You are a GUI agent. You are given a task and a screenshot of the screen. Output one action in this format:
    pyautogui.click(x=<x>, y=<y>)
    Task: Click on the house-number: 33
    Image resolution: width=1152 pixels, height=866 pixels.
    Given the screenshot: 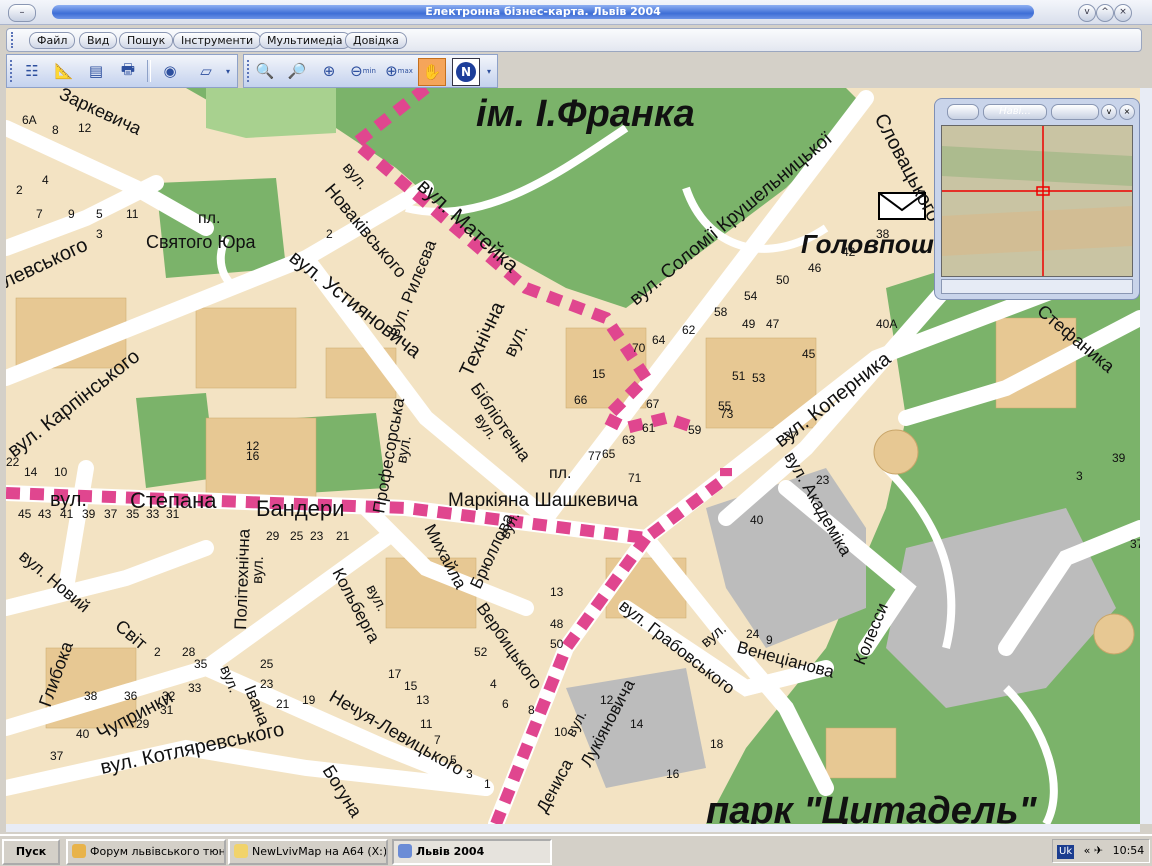 What is the action you would take?
    pyautogui.click(x=153, y=514)
    